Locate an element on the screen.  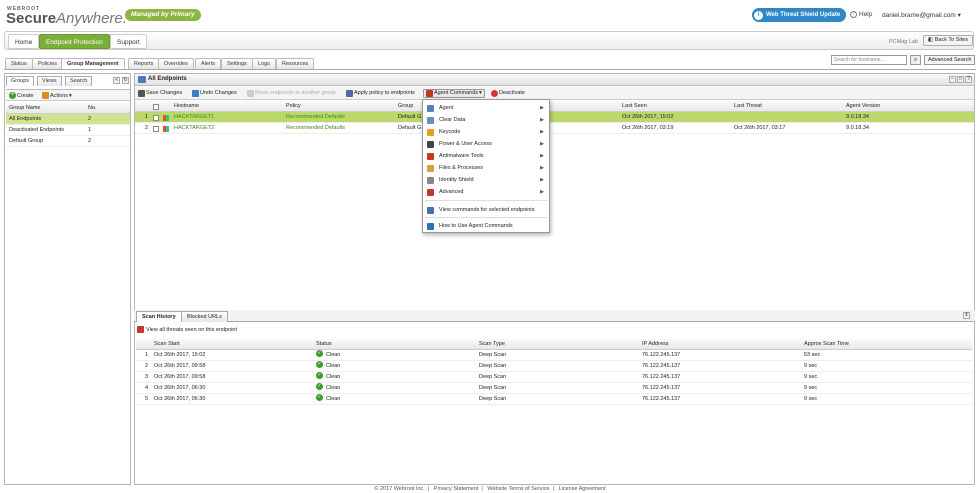
check-circle-icon: ✓ is located at coordinates (319, 353).